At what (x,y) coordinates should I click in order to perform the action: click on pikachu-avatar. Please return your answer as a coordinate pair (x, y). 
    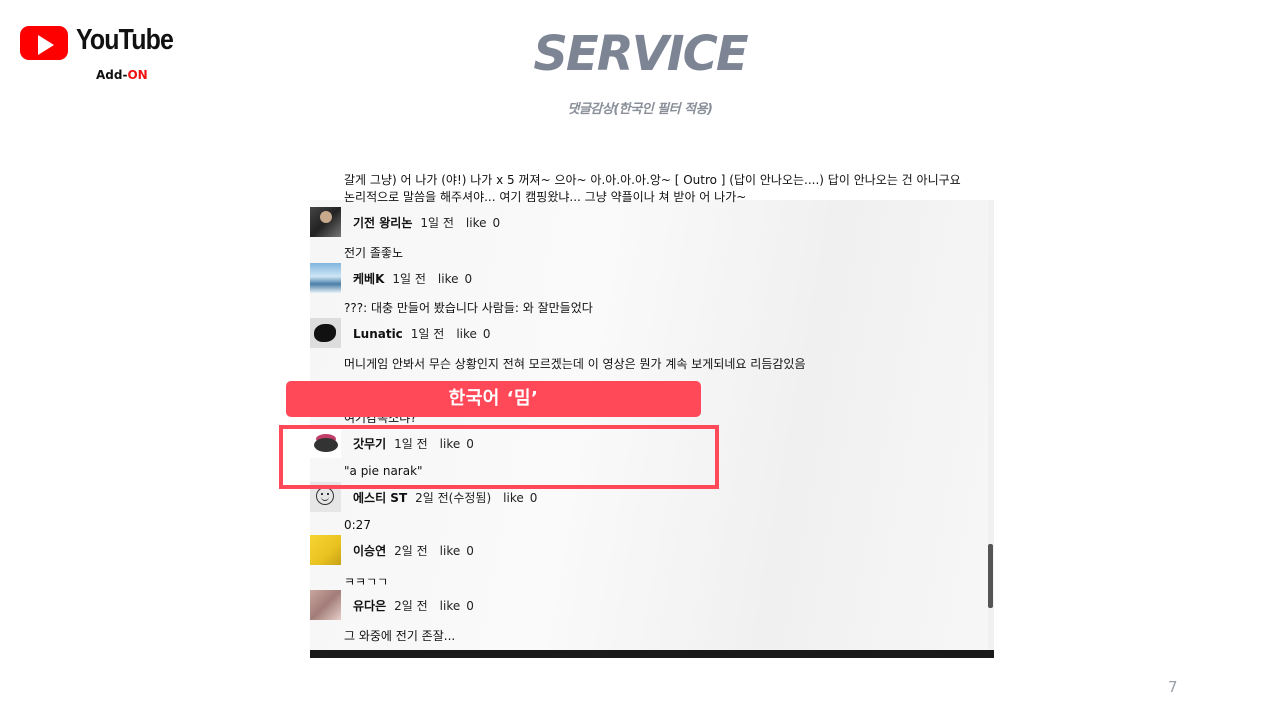
    Looking at the image, I should click on (325, 550).